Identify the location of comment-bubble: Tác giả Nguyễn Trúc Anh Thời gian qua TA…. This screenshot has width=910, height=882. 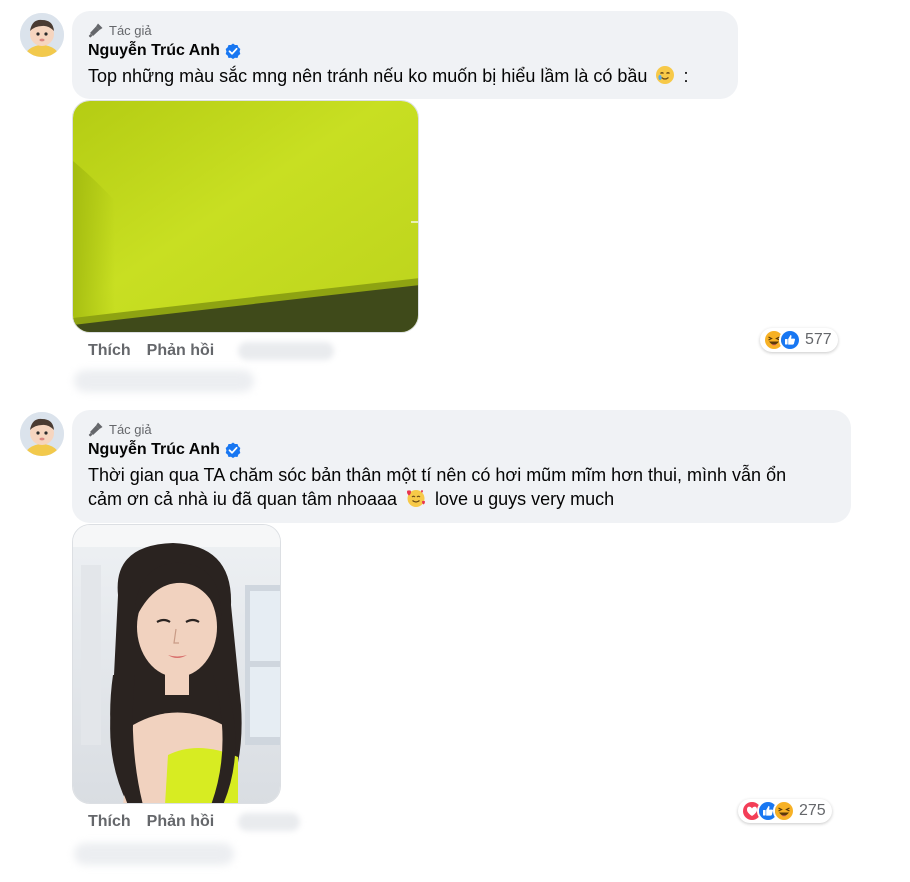
(461, 466).